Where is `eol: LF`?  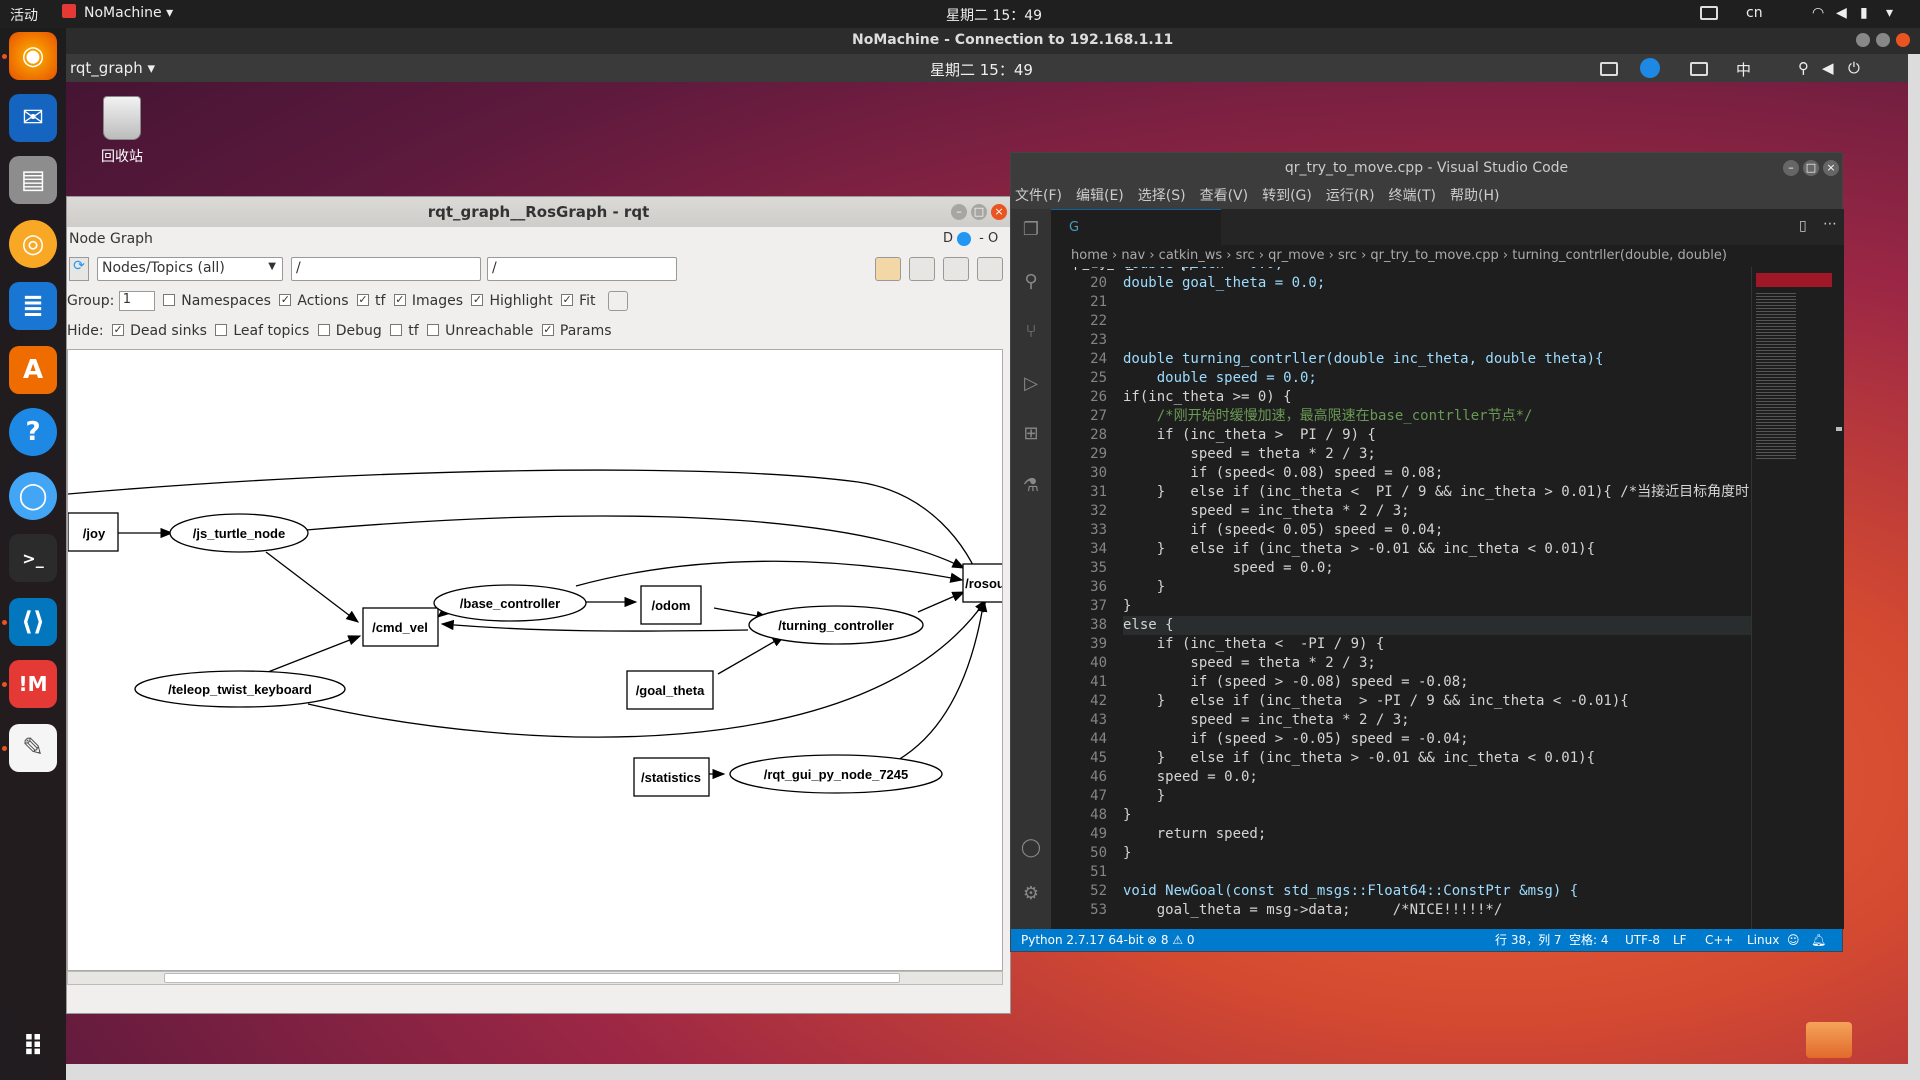
eol: LF is located at coordinates (1680, 940).